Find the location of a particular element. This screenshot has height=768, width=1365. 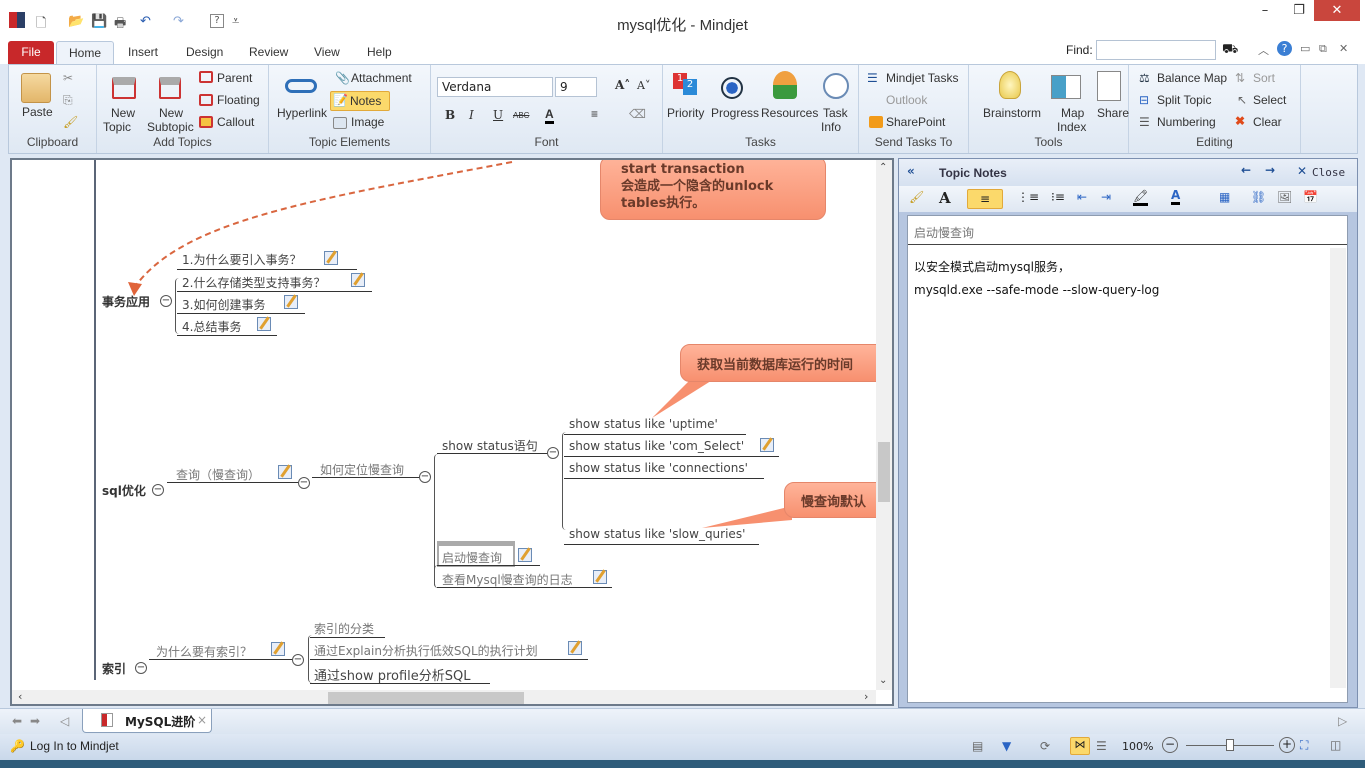

sort-button: Sort is located at coordinates (1264, 78).